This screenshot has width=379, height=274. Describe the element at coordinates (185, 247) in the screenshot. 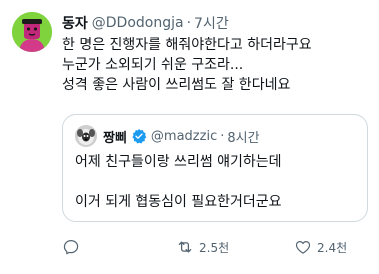

I see `retweet-icon` at that location.